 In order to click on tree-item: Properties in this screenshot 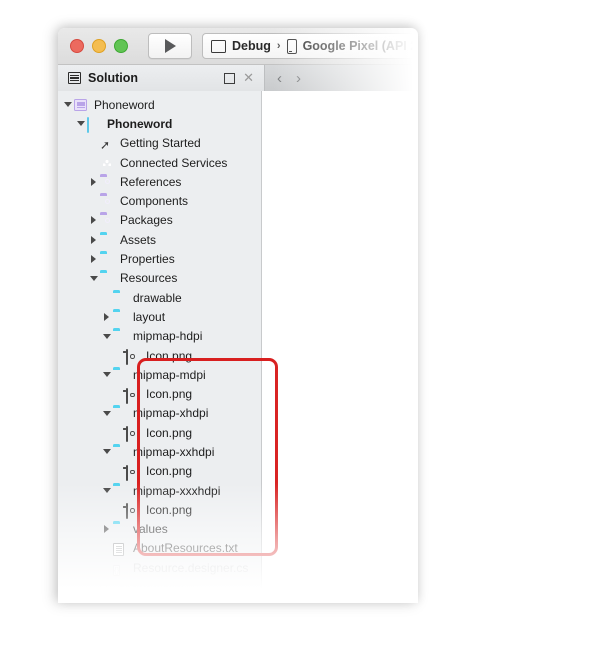, I will do `click(159, 258)`.